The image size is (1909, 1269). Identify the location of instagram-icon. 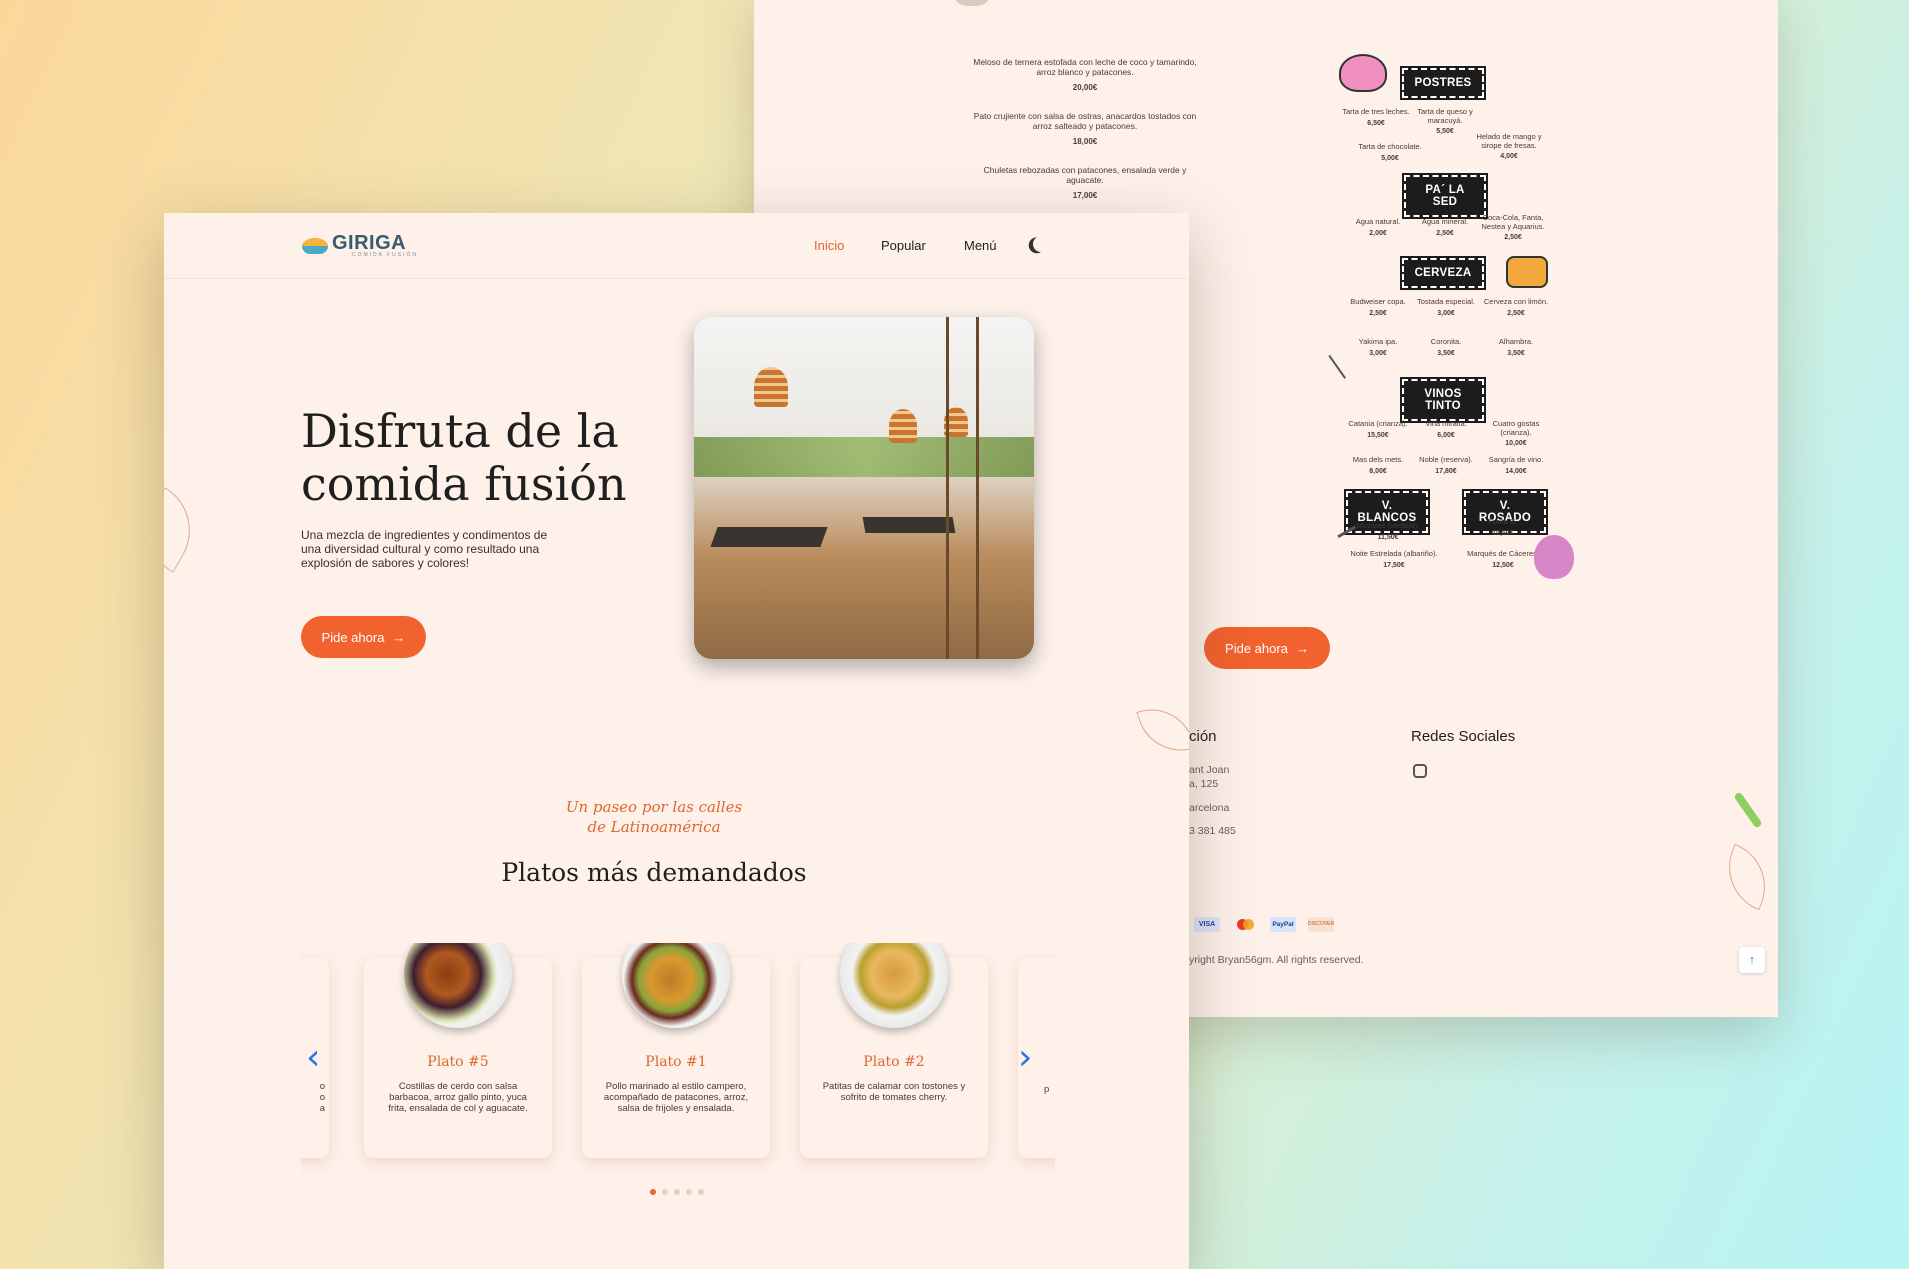
(1420, 771).